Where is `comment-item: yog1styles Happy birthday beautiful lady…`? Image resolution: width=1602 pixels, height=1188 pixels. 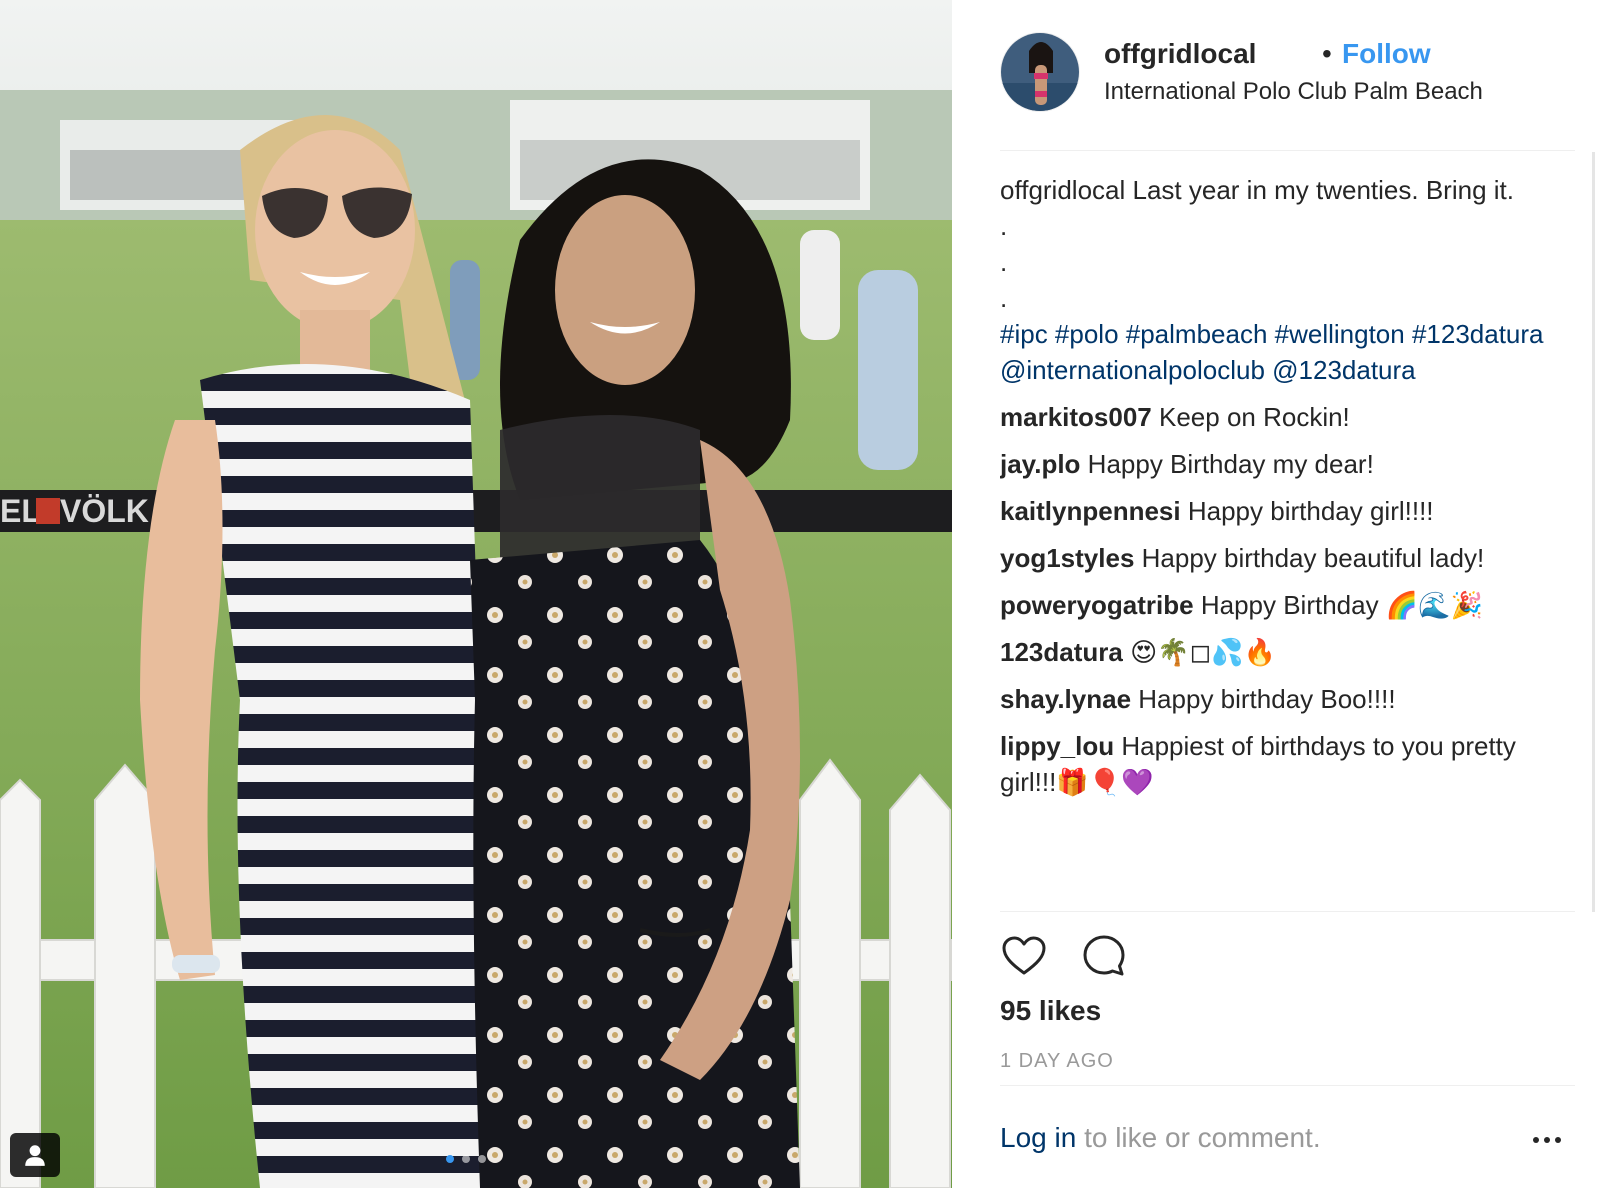
comment-item: yog1styles Happy birthday beautiful lady… is located at coordinates (1280, 558).